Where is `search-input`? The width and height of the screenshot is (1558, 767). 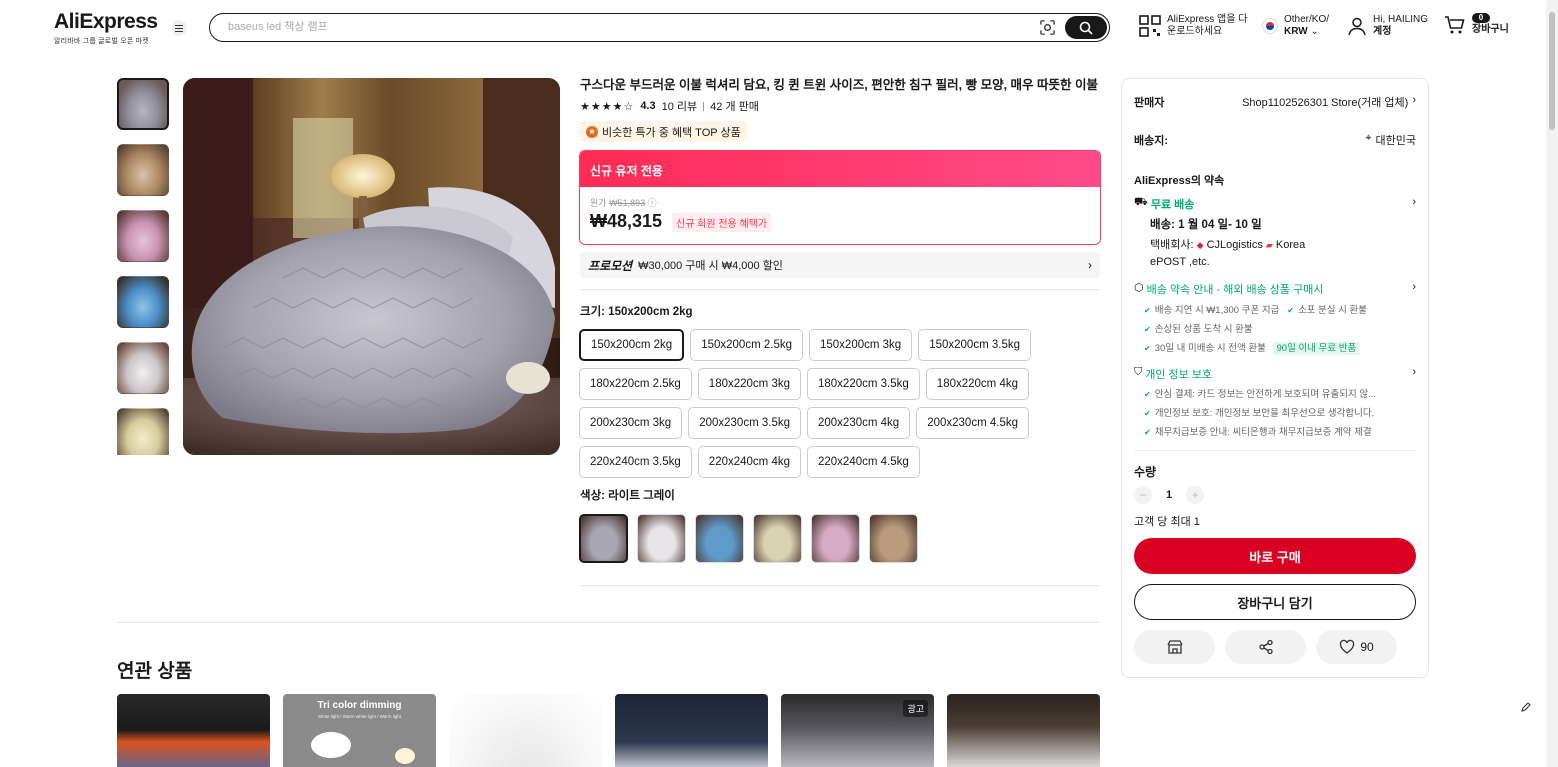
search-input is located at coordinates (608, 27).